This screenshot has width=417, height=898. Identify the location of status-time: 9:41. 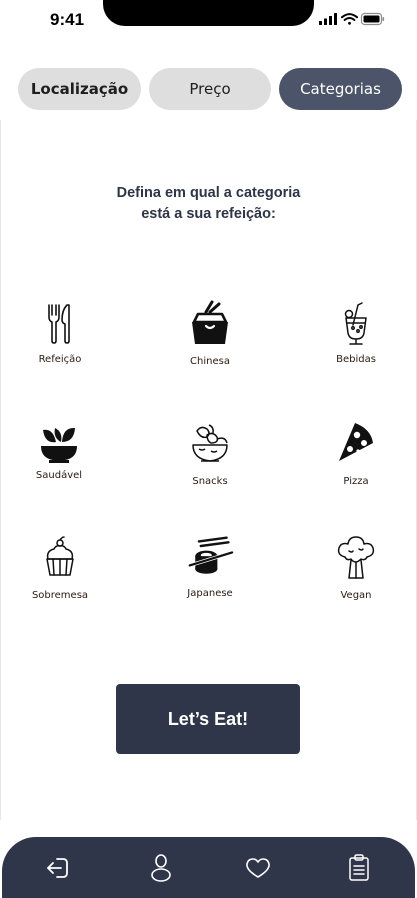
(67, 19).